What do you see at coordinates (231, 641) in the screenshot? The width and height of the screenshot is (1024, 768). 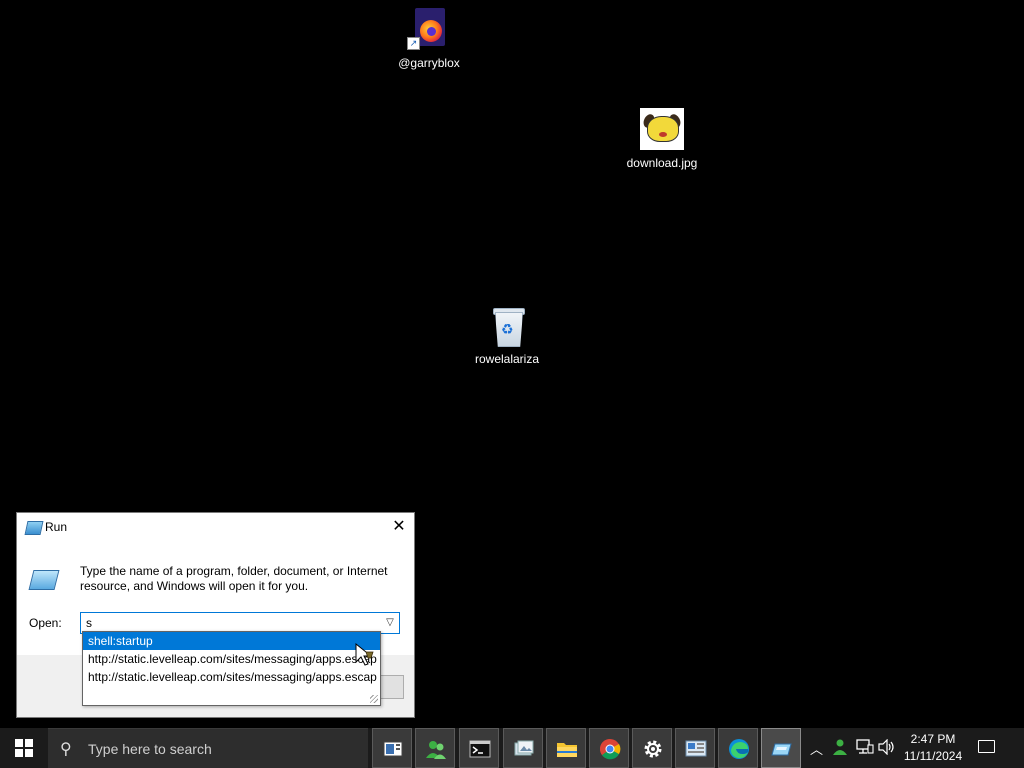 I see `suggestion-item: shell:startup` at bounding box center [231, 641].